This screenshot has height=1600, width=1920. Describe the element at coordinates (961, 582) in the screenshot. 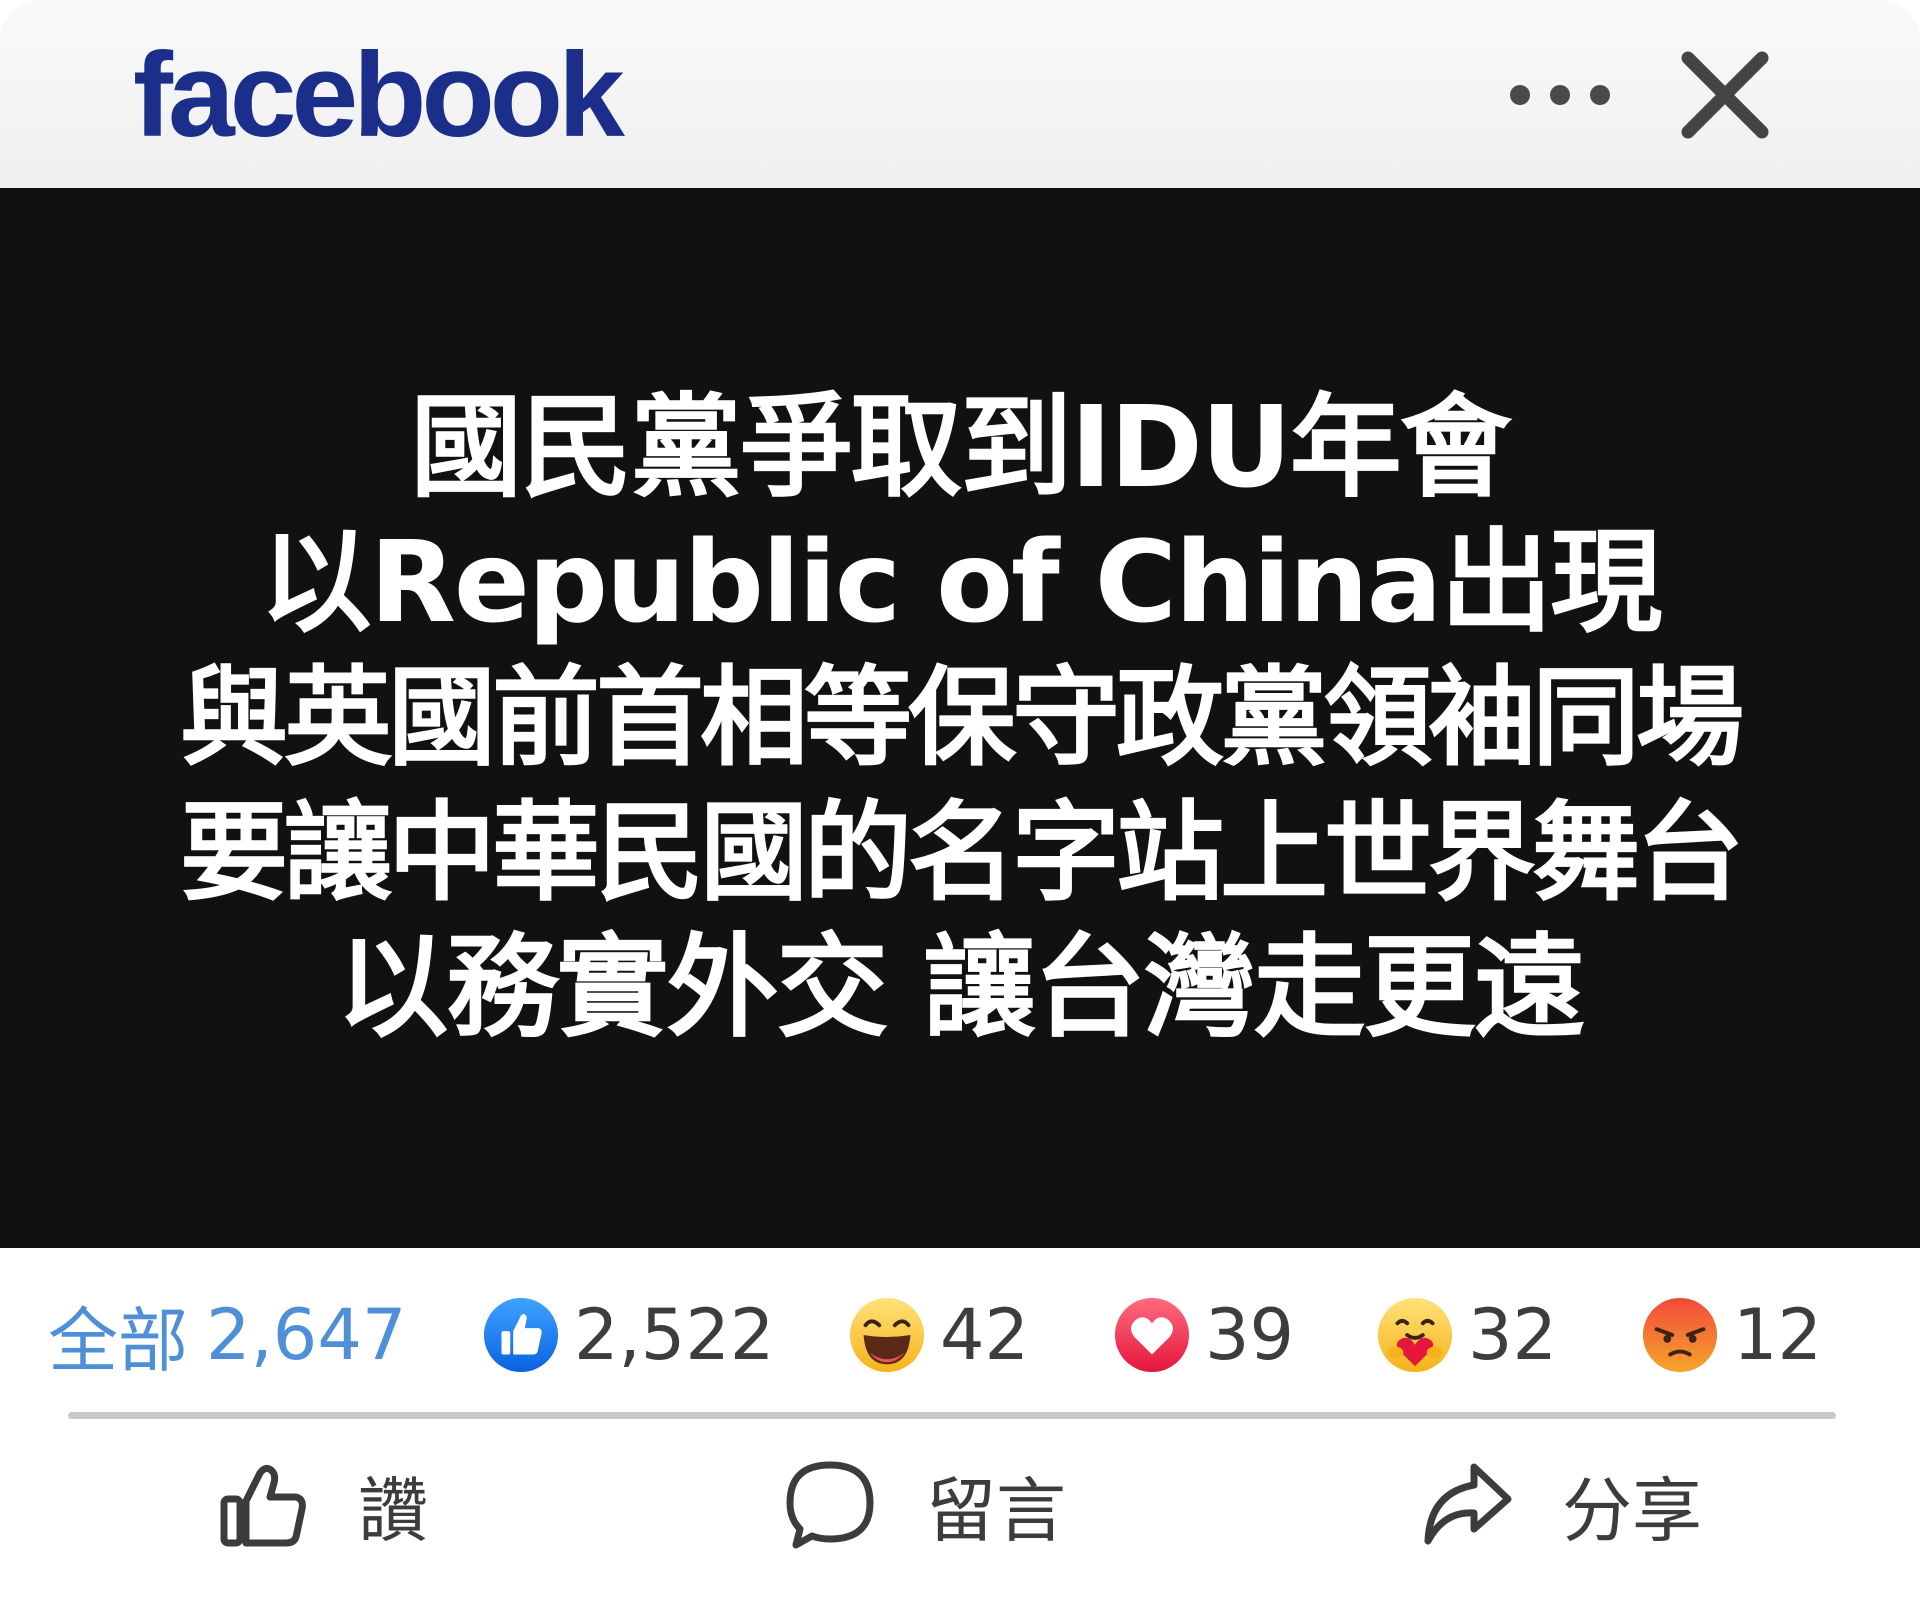

I see `post-text-line-2: 以Republic of China出現` at that location.